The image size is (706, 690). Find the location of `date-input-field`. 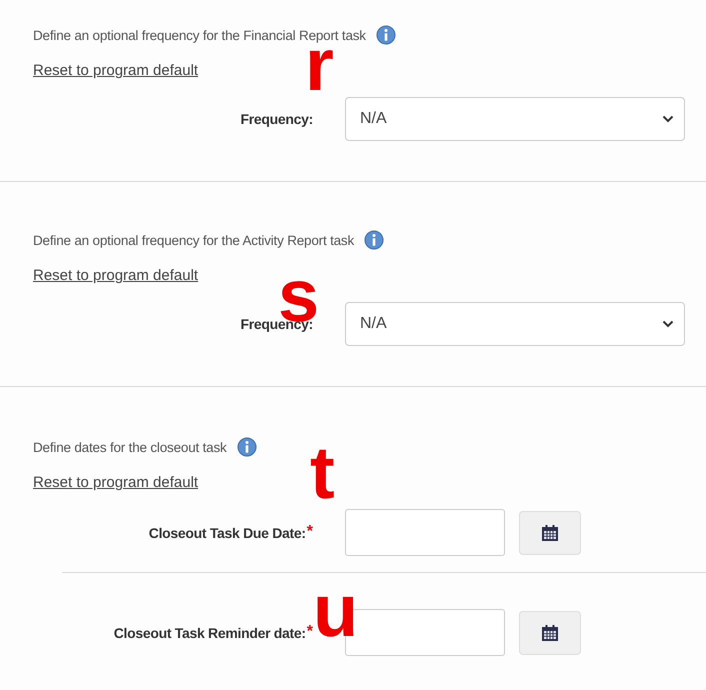

date-input-field is located at coordinates (425, 532).